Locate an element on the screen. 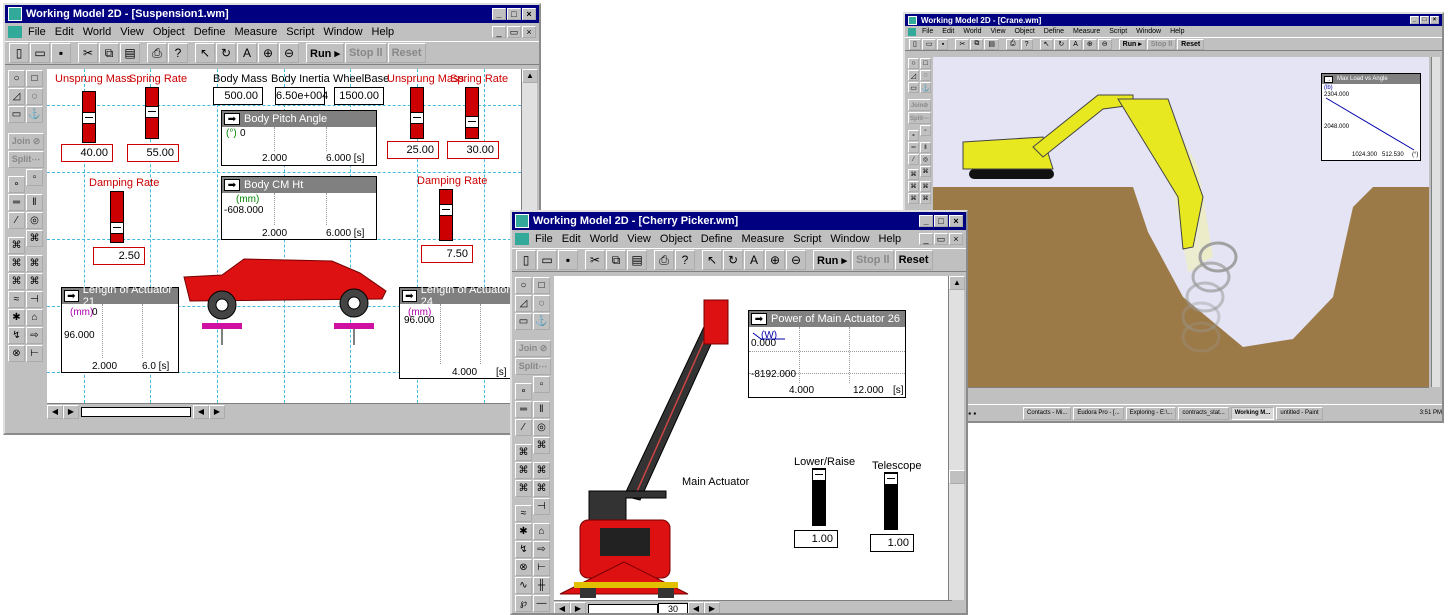  unsprung-mass-2-input: 25.00 is located at coordinates (413, 150).